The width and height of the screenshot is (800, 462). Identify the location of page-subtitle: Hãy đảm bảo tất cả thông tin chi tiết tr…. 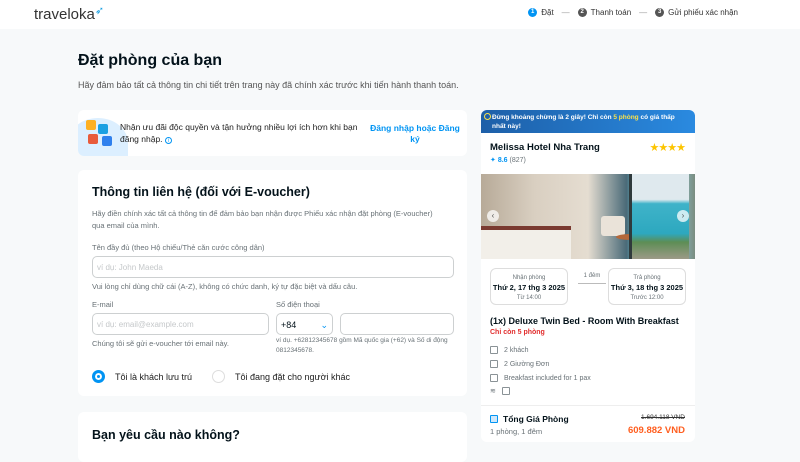
(268, 85).